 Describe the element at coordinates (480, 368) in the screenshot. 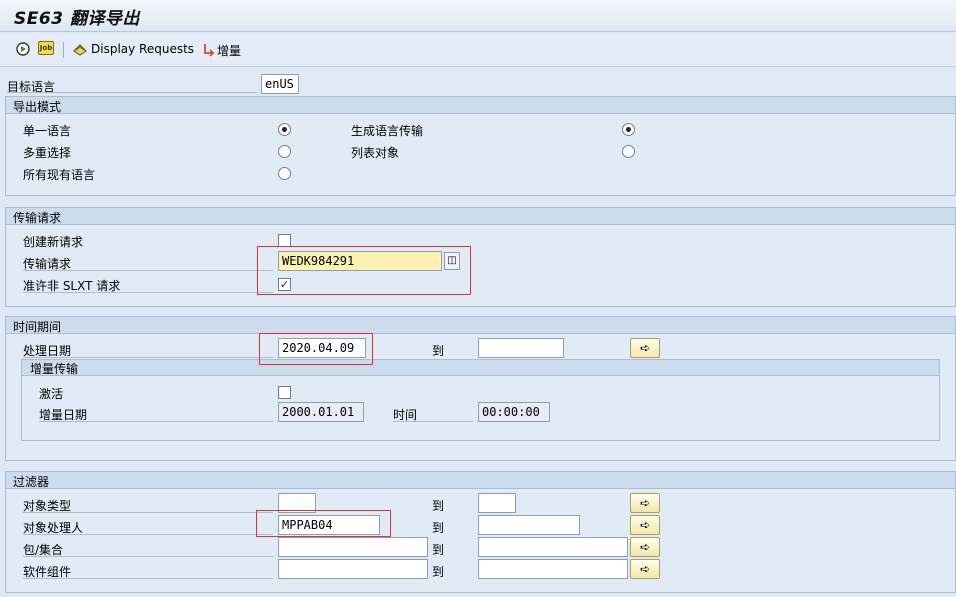

I see `incremental-transport-header: 增量传输` at that location.